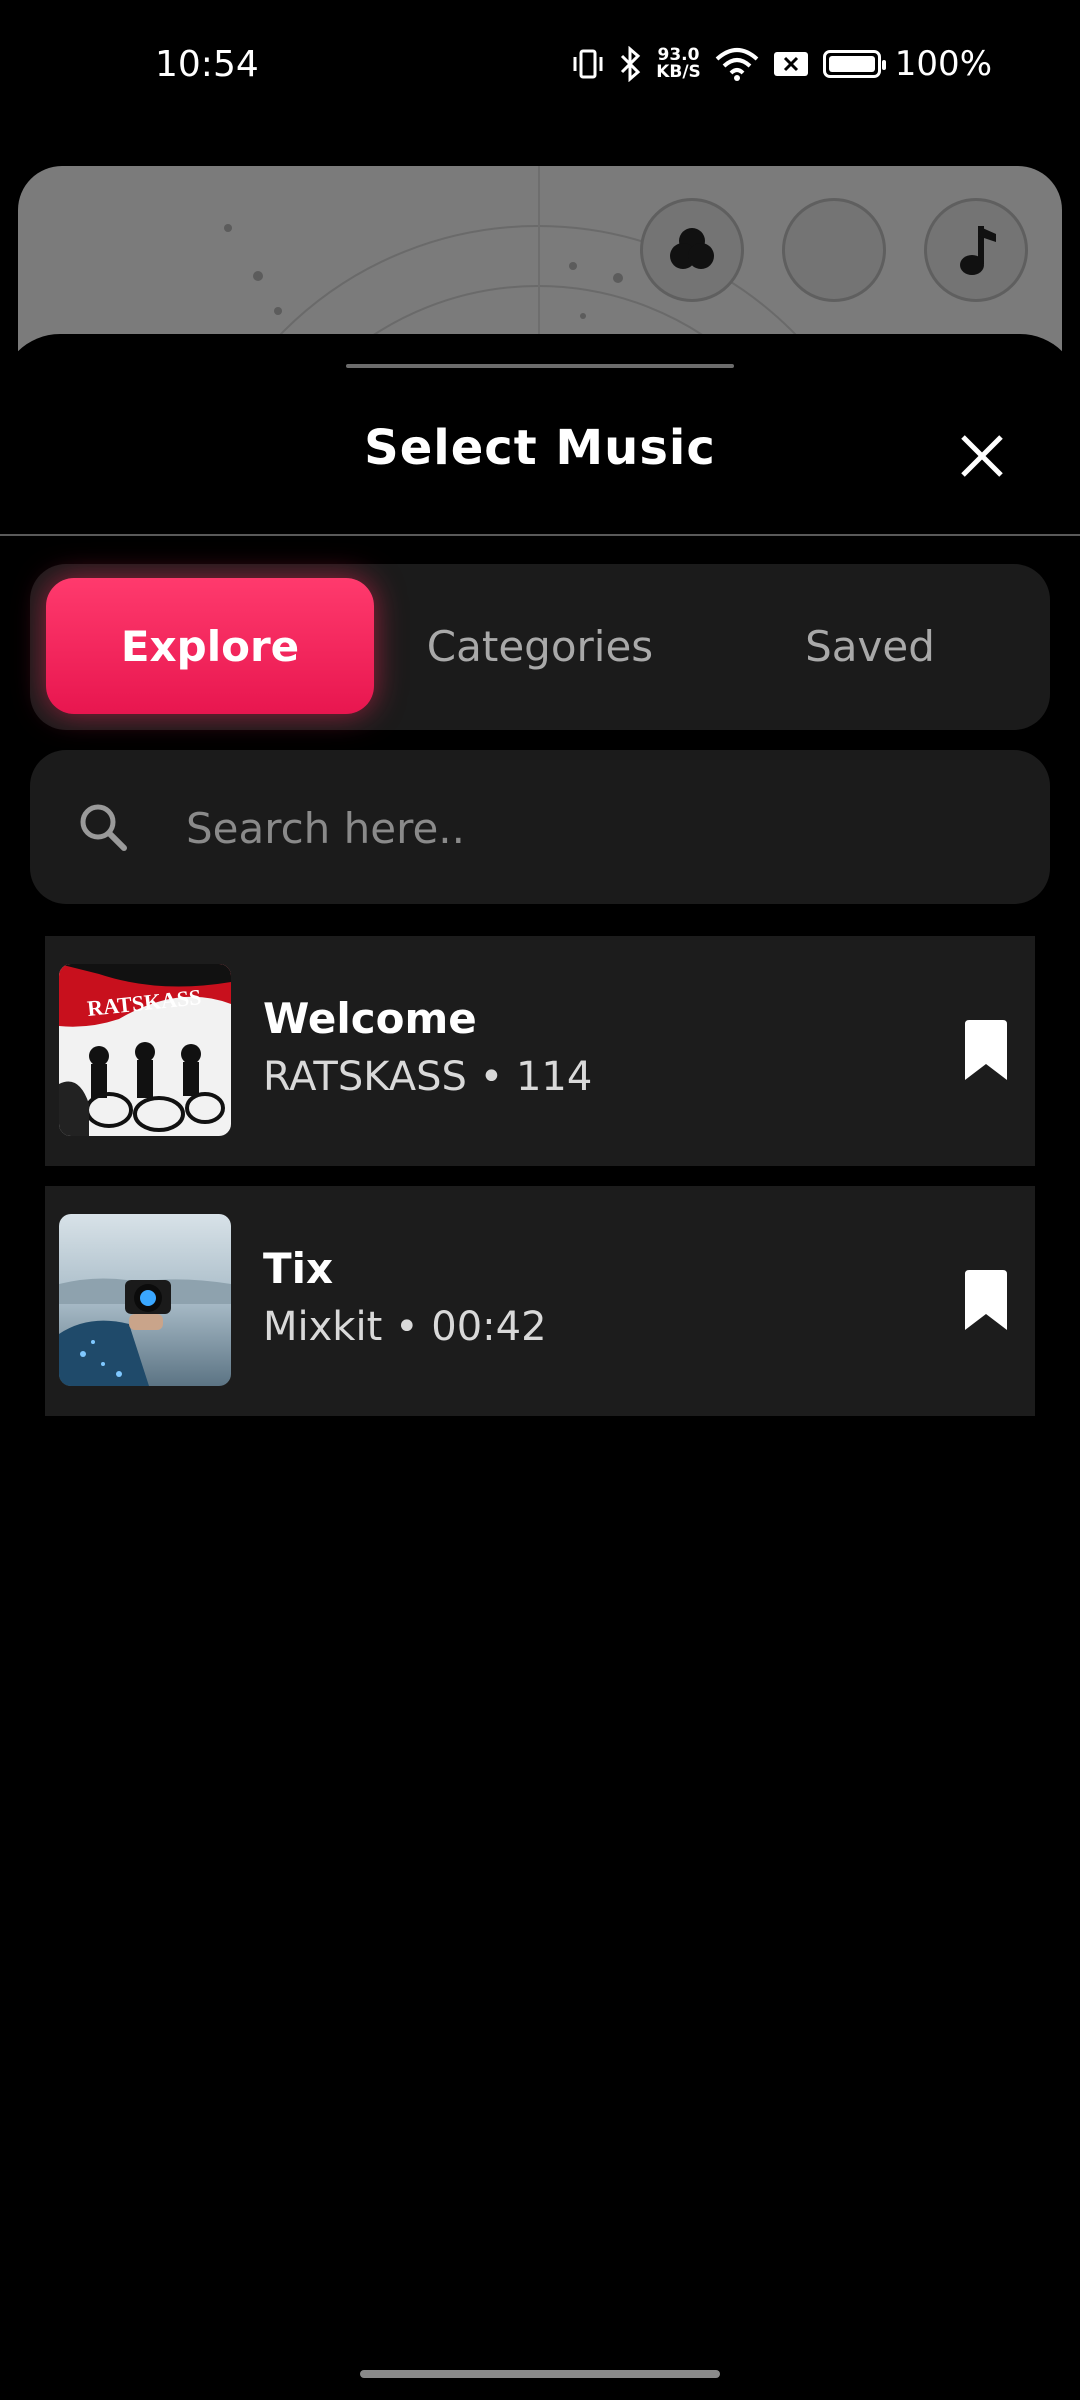 This screenshot has width=1080, height=2400. Describe the element at coordinates (103, 827) in the screenshot. I see `search-icon` at that location.